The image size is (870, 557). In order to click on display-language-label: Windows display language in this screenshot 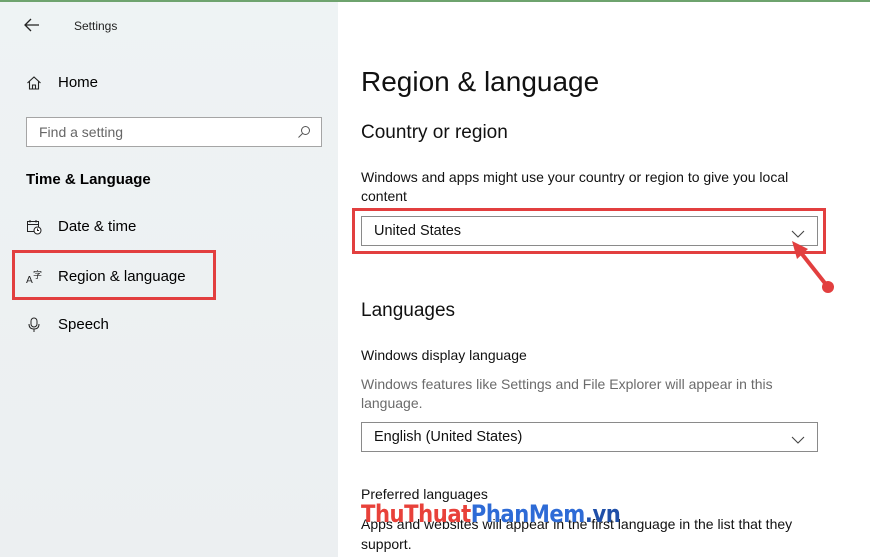, I will do `click(444, 355)`.